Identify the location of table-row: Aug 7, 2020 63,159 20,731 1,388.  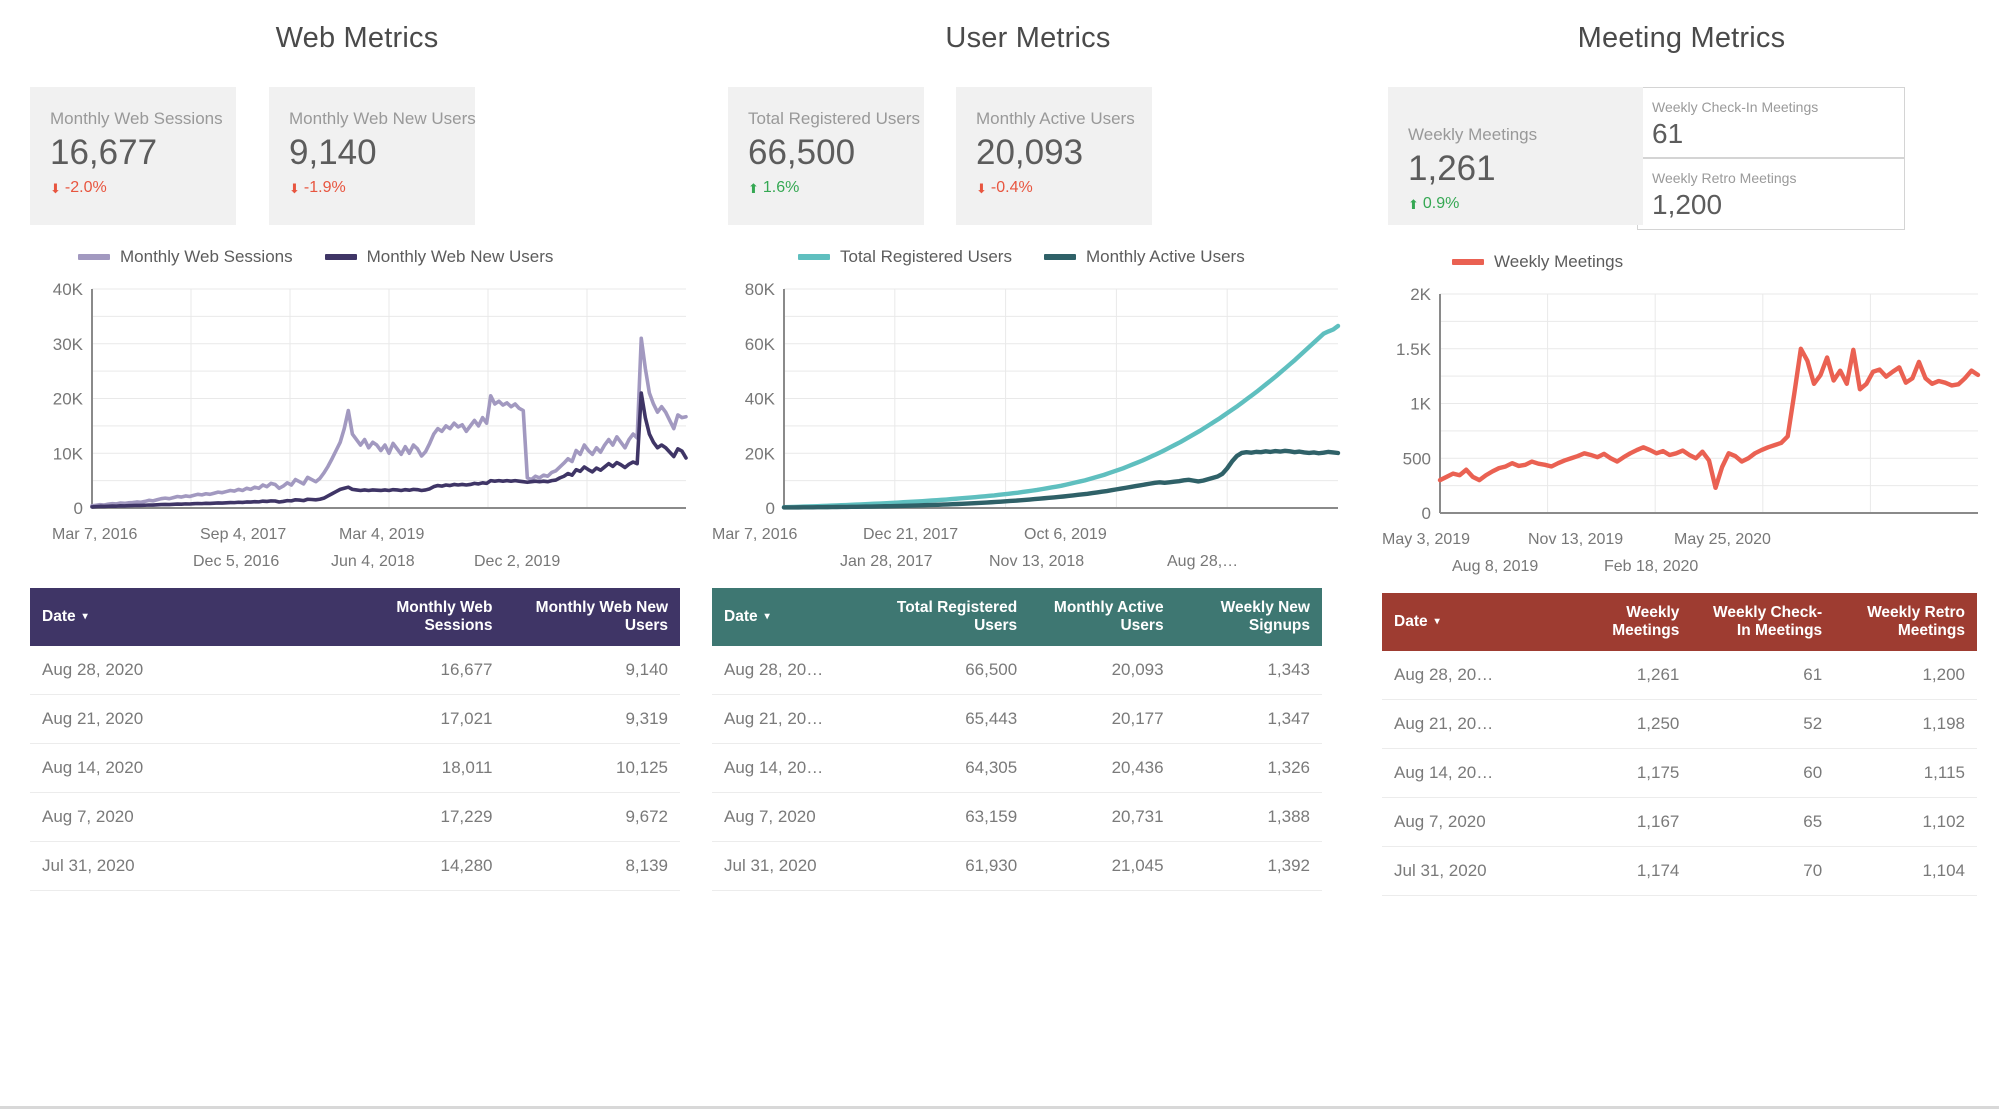
(1017, 817).